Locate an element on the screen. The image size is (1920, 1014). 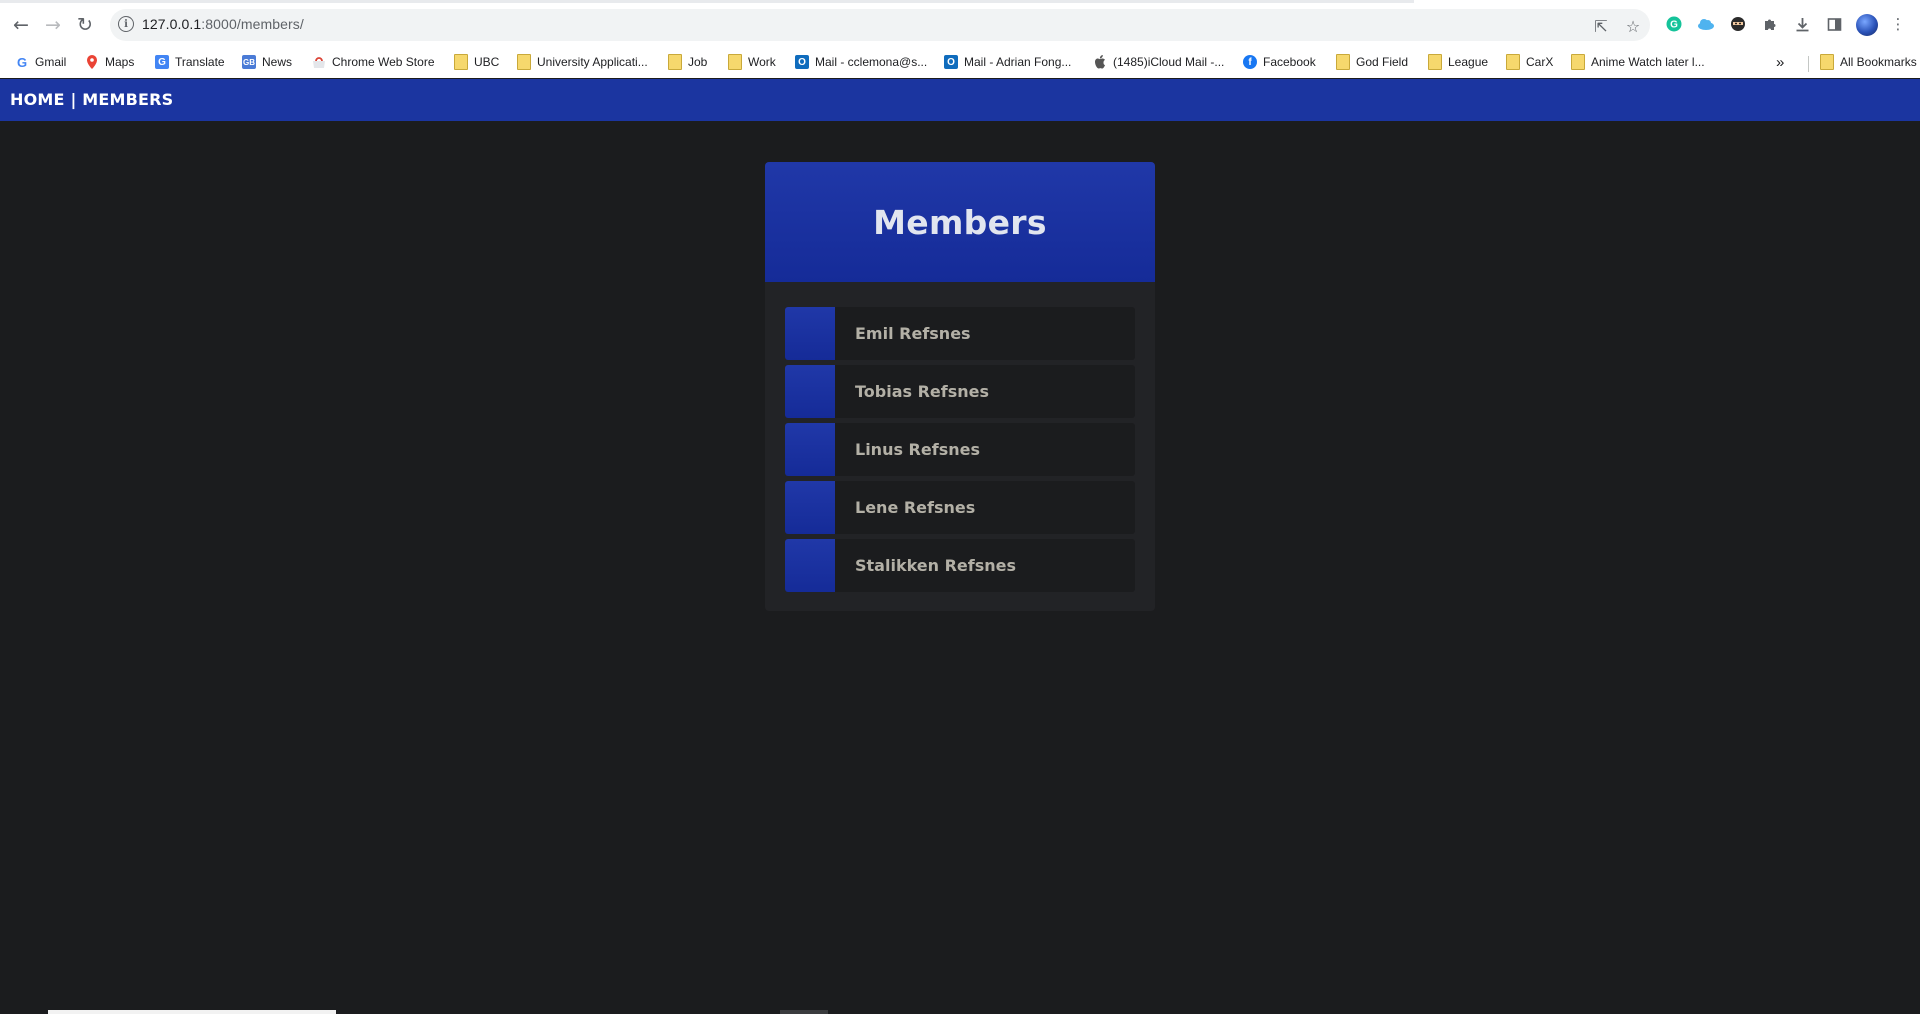
bookmark-label: CarX is located at coordinates (1540, 62).